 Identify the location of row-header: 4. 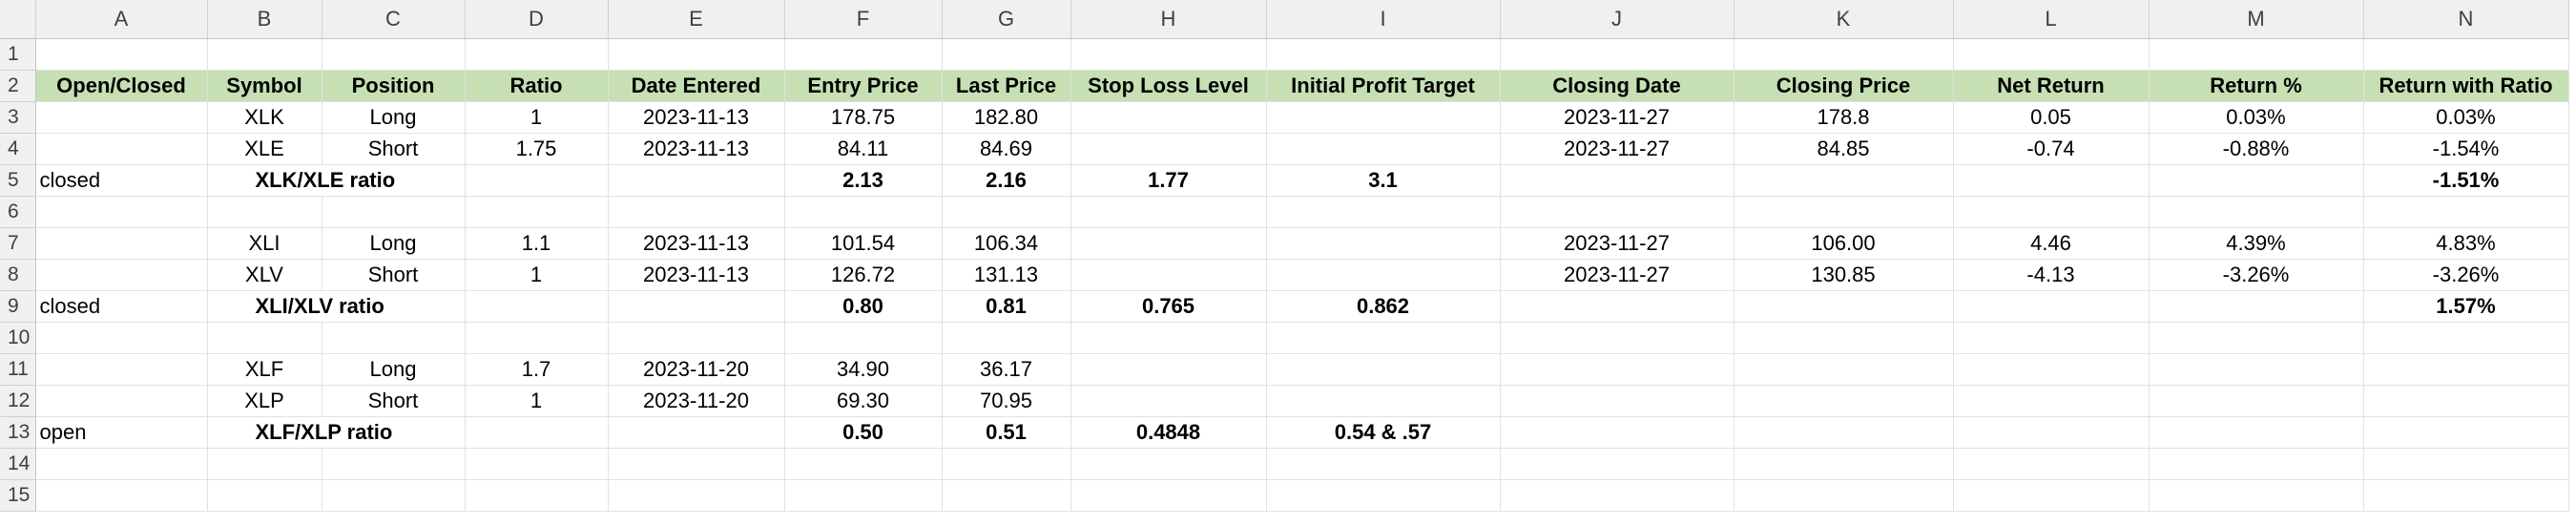
(18, 149).